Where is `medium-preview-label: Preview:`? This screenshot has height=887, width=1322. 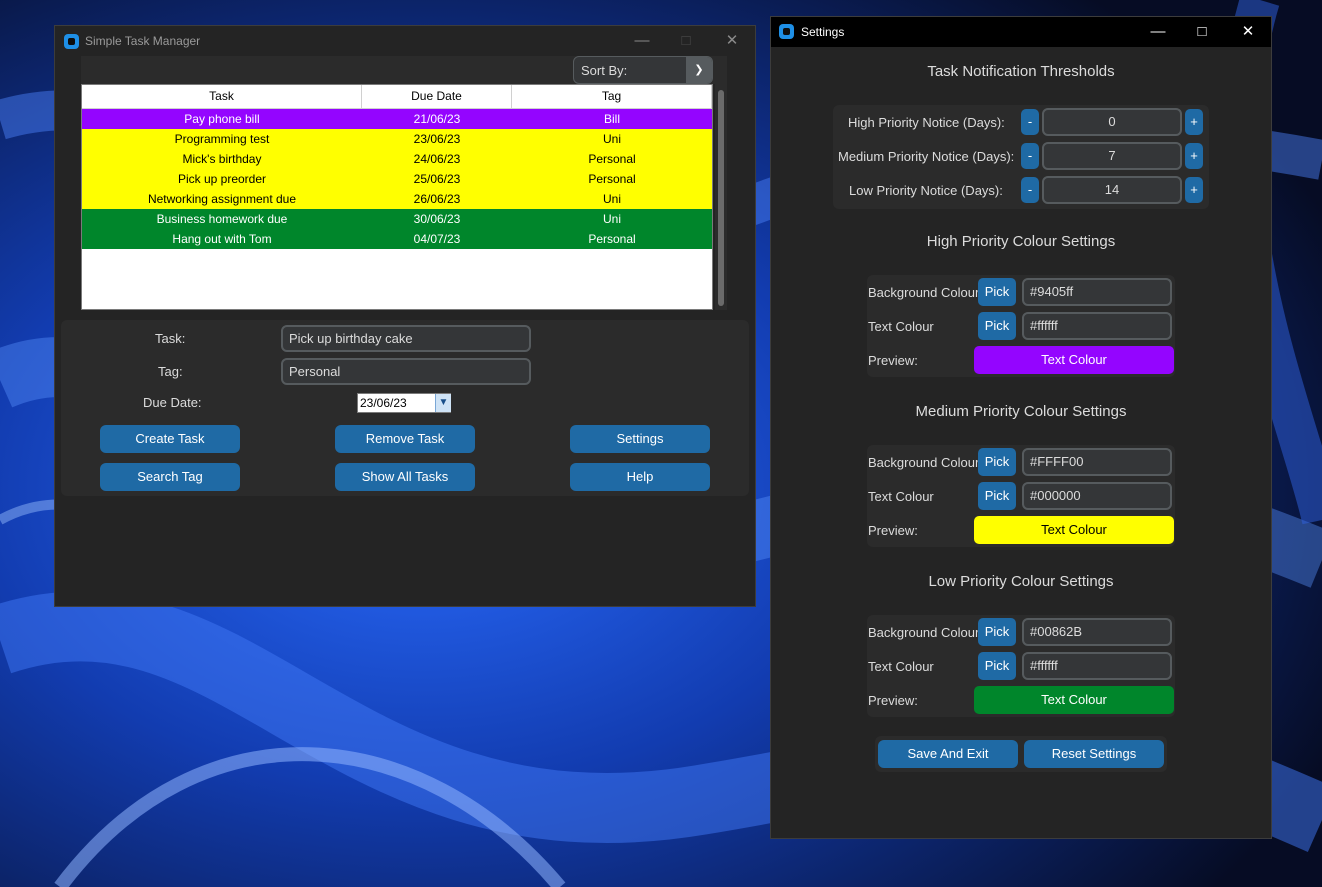 medium-preview-label: Preview: is located at coordinates (893, 530).